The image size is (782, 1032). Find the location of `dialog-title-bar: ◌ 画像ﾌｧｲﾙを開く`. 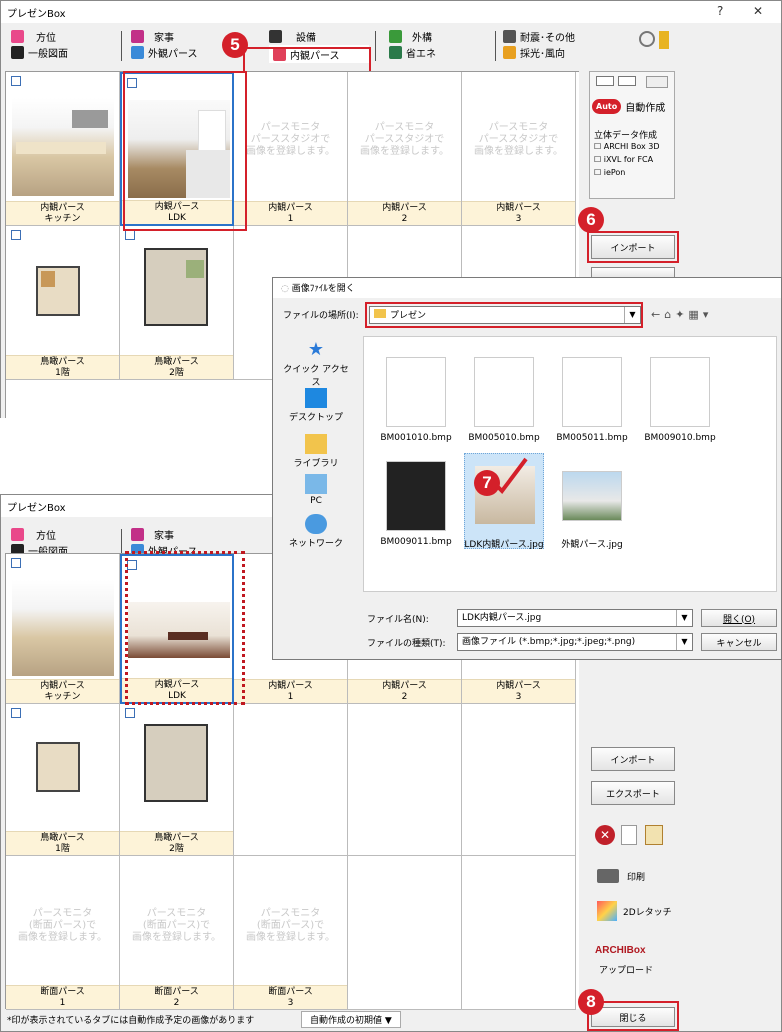

dialog-title-bar: ◌ 画像ﾌｧｲﾙを開く is located at coordinates (527, 288).